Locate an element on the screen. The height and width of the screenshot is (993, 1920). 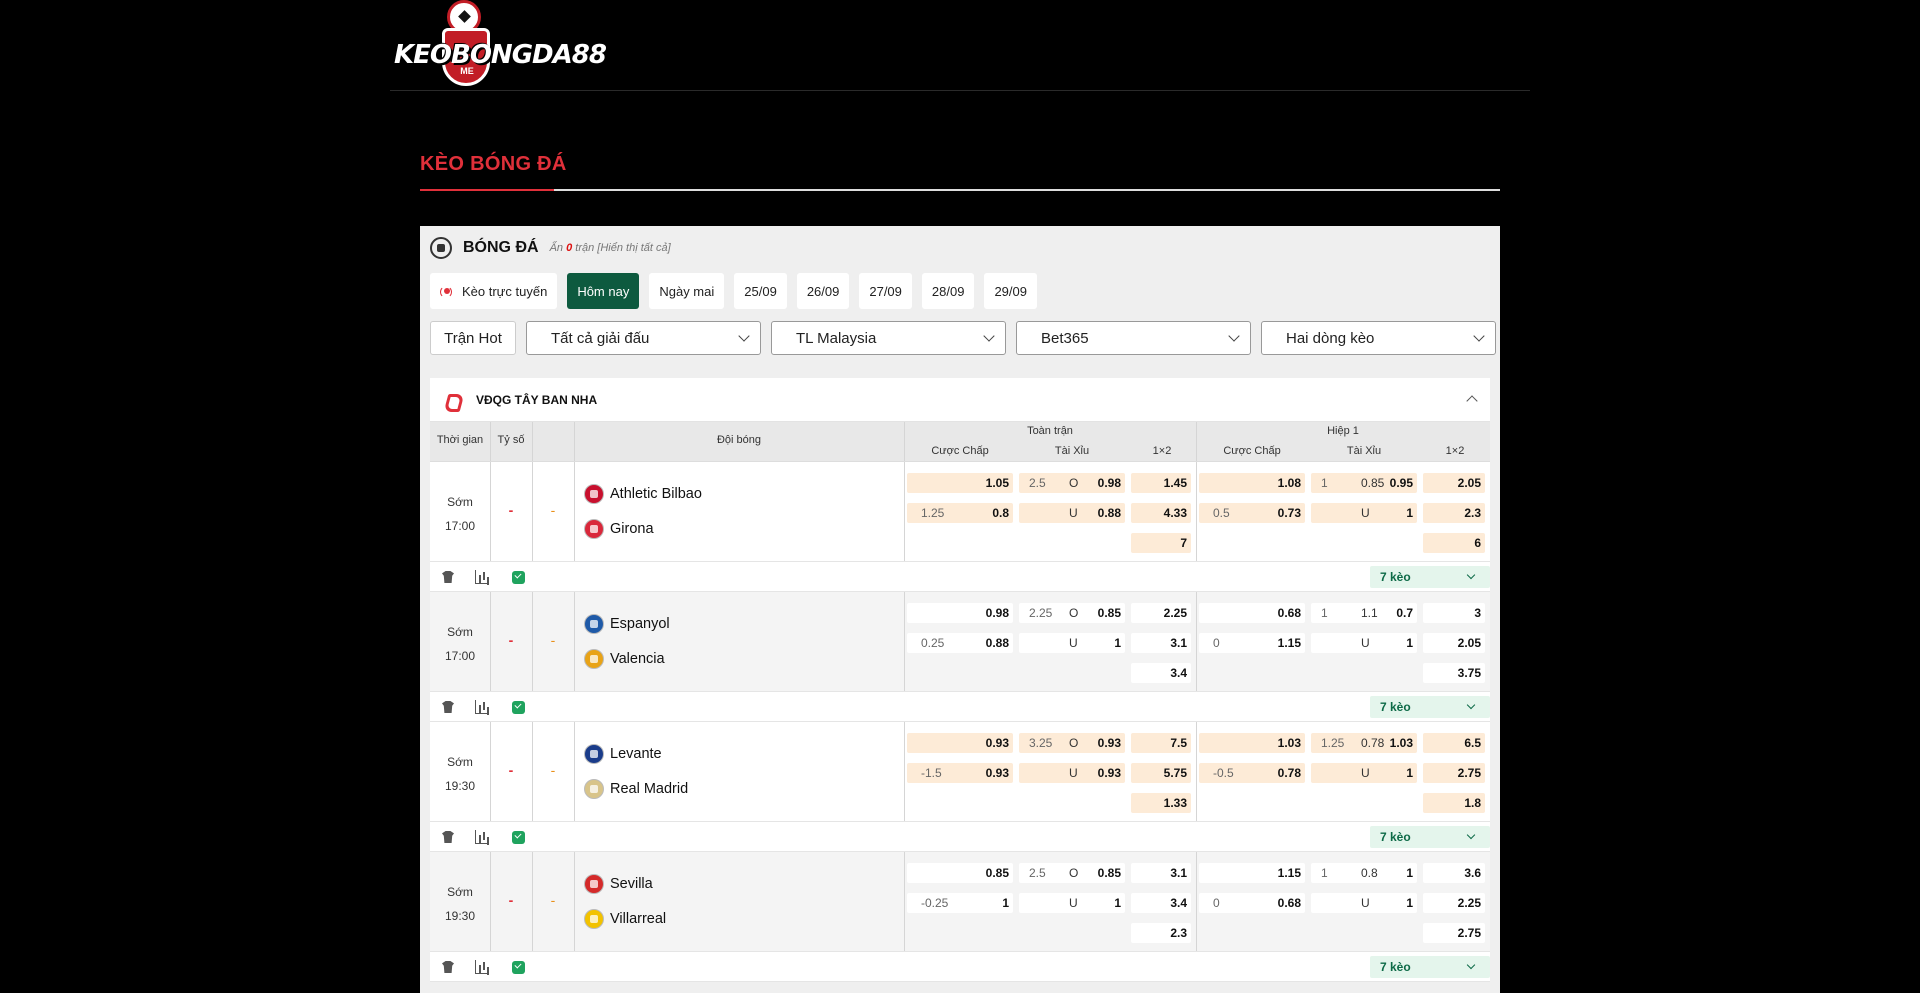
h1-over-under-odds: 1 1.1 0.7 is located at coordinates (1364, 613).